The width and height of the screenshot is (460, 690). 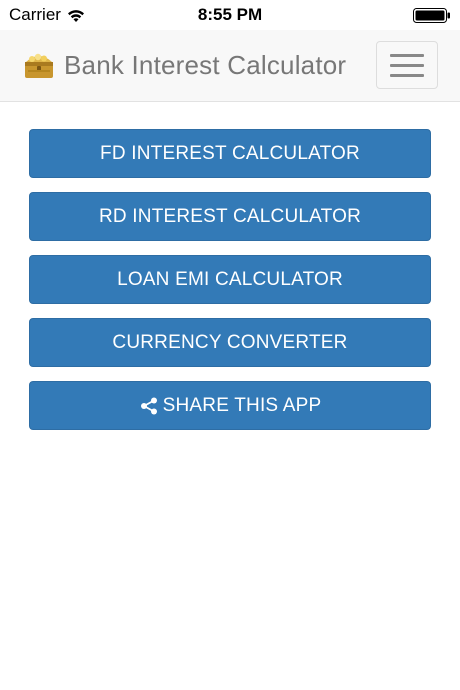 What do you see at coordinates (39, 65) in the screenshot?
I see `treasure-chest-icon` at bounding box center [39, 65].